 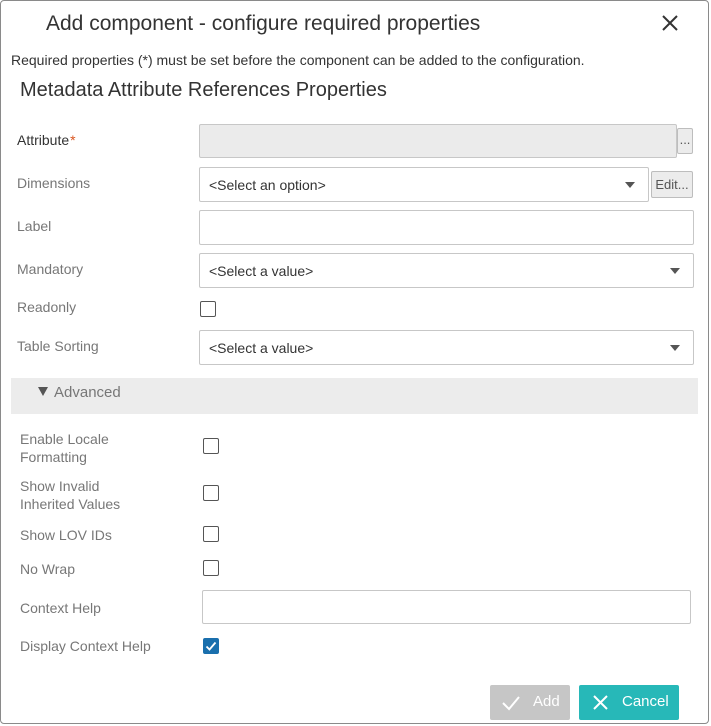 What do you see at coordinates (85, 646) in the screenshot?
I see `display-context-help-label: Display Context Help` at bounding box center [85, 646].